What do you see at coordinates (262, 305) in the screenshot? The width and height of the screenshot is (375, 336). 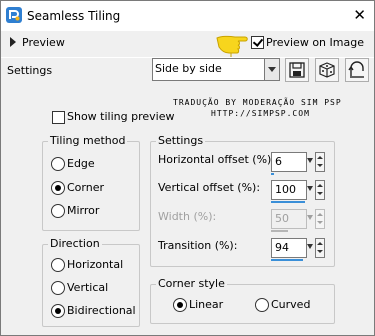 I see `corner-style-curved-radio` at bounding box center [262, 305].